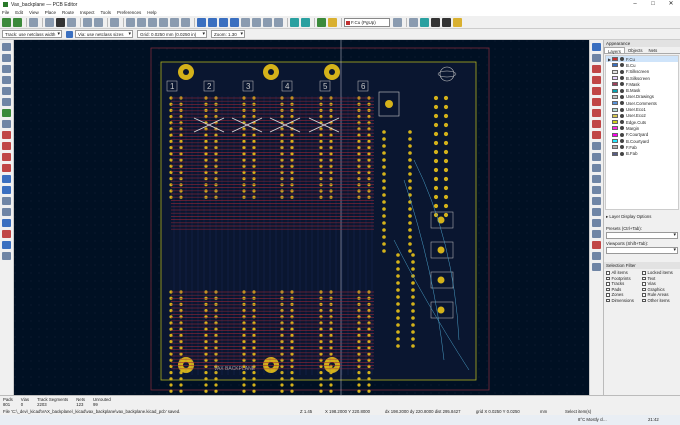  Describe the element at coordinates (6, 113) in the screenshot. I see `ratsnest-icon` at that location.